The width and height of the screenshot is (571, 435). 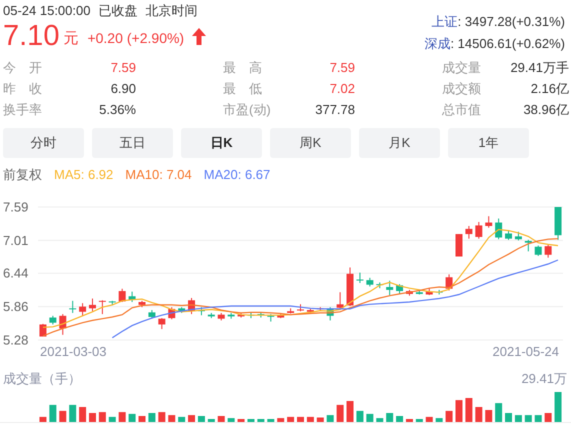 I want to click on stat-value: 38.96亿, so click(x=546, y=110).